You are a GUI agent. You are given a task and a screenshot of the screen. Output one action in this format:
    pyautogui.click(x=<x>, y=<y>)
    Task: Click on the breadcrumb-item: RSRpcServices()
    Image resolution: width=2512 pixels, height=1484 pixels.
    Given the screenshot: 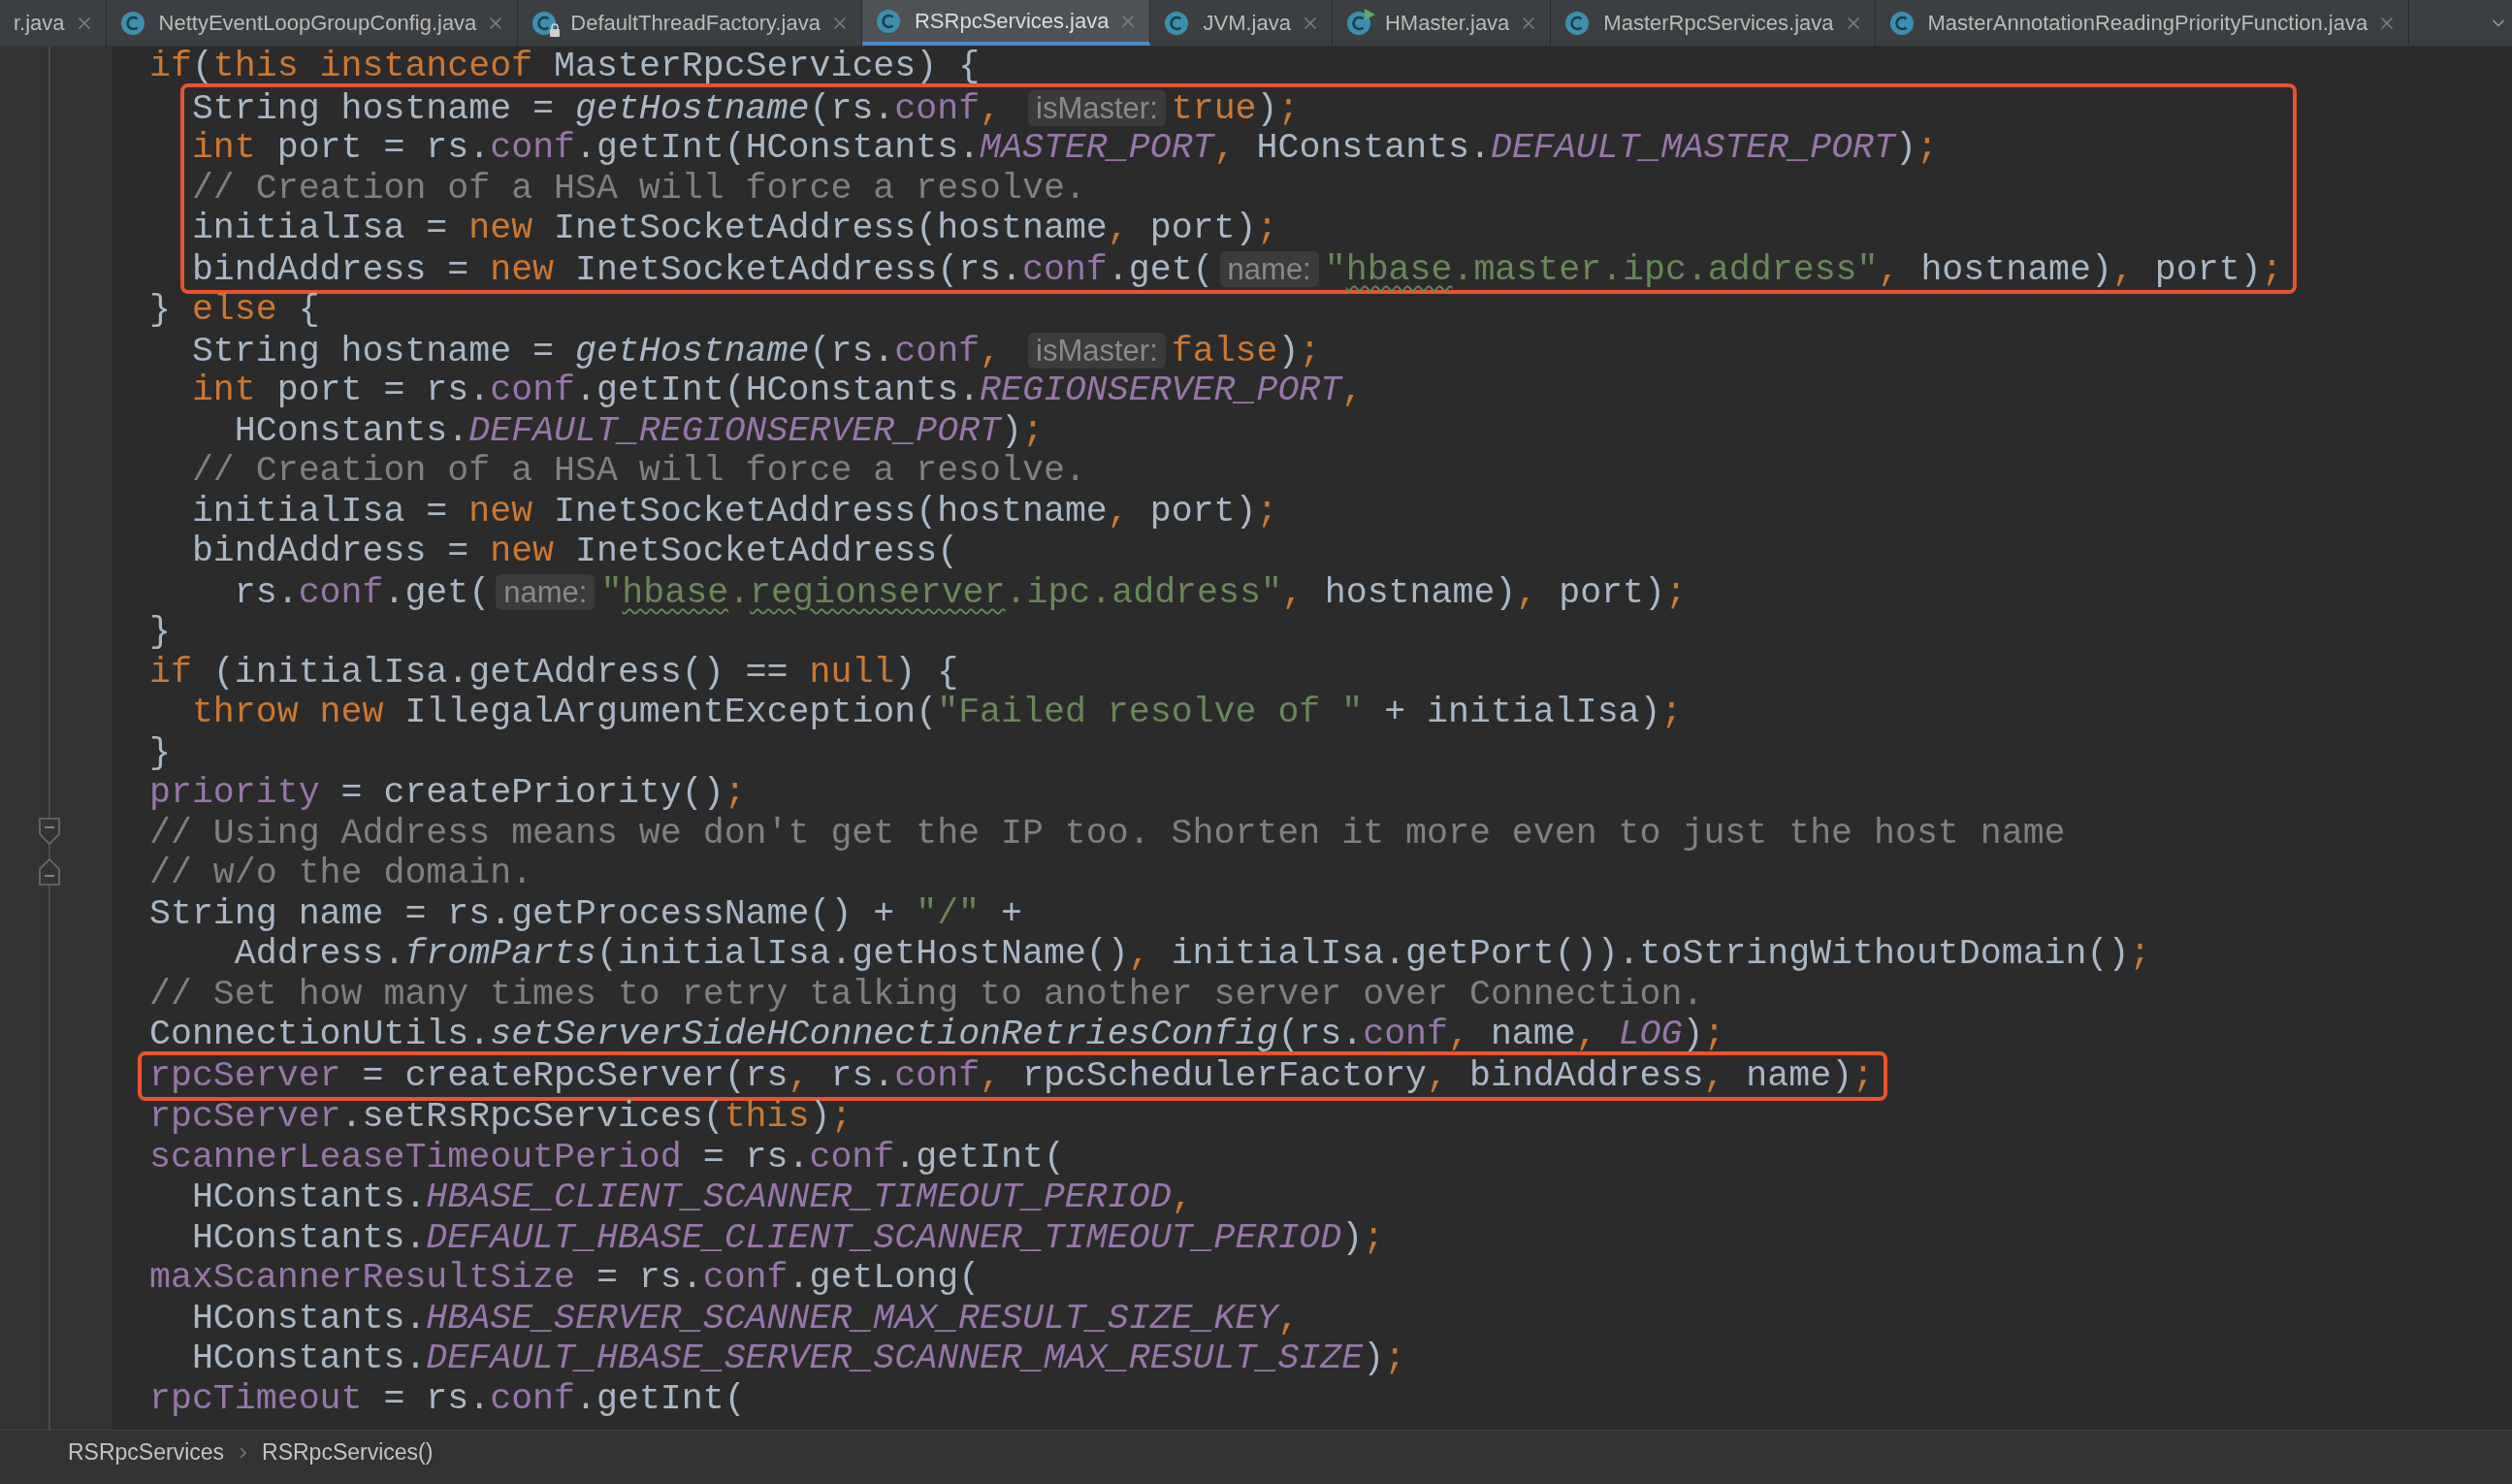 What is the action you would take?
    pyautogui.click(x=348, y=1453)
    